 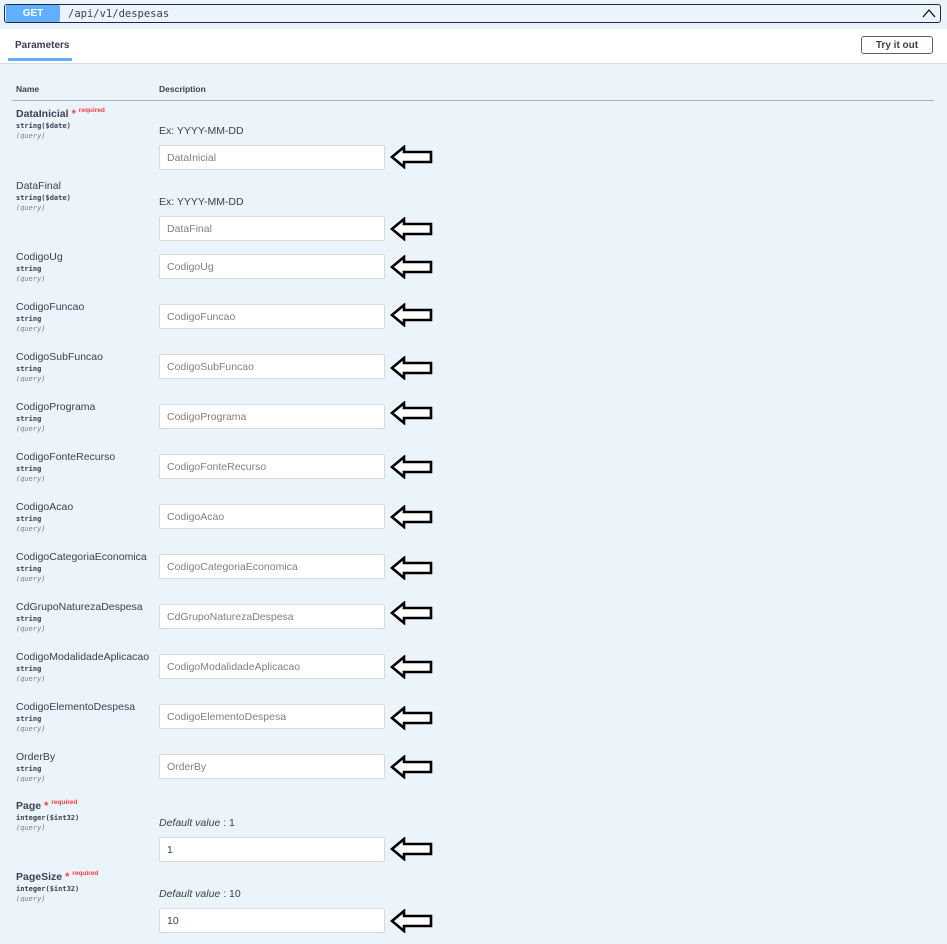 I want to click on parameter-name-column: DataFinal string($date) (query), so click(x=91, y=196).